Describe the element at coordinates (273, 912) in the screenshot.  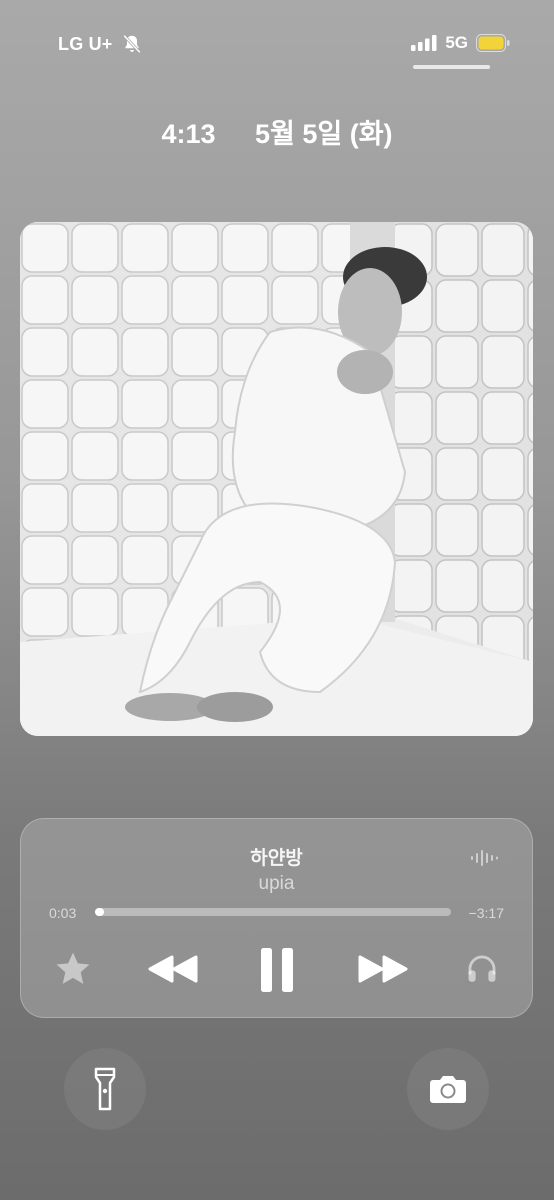
I see `progress-scrubber` at that location.